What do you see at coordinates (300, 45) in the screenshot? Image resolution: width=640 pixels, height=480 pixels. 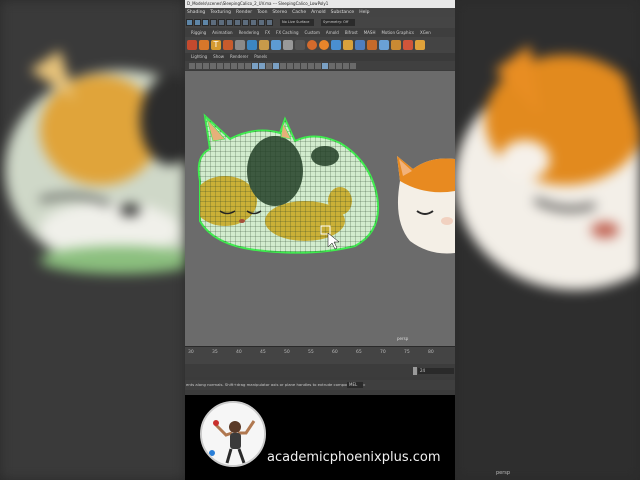 I see `tool-separator-icon` at bounding box center [300, 45].